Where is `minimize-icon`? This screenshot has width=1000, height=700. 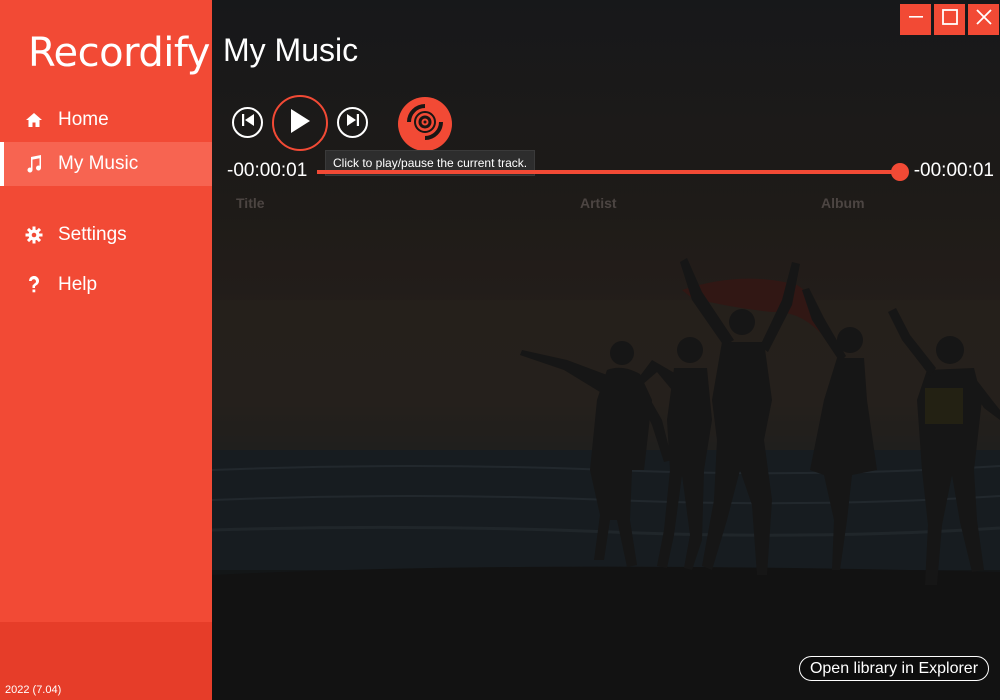 minimize-icon is located at coordinates (915, 19).